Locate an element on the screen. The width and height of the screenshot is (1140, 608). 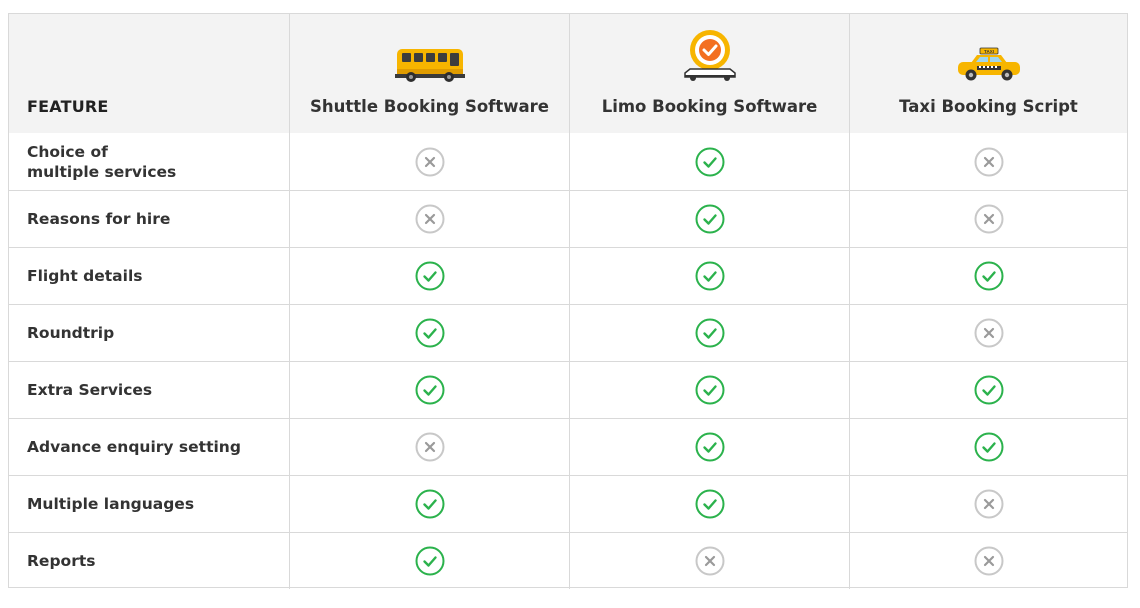
table-row: Roundtrip is located at coordinates (568, 332).